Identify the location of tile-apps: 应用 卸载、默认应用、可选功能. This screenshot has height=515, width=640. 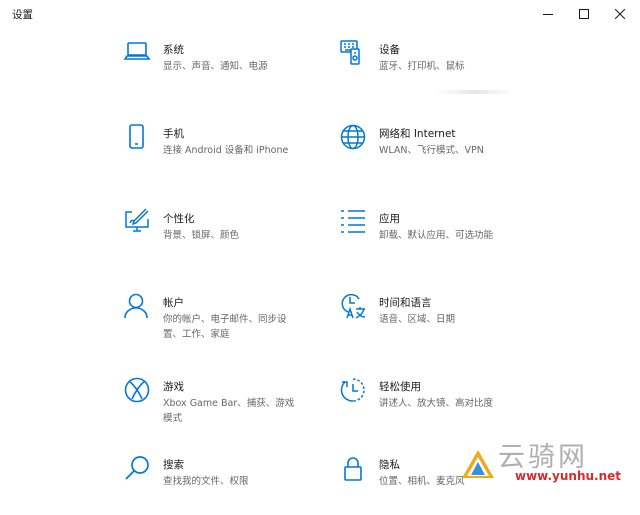
(440, 239).